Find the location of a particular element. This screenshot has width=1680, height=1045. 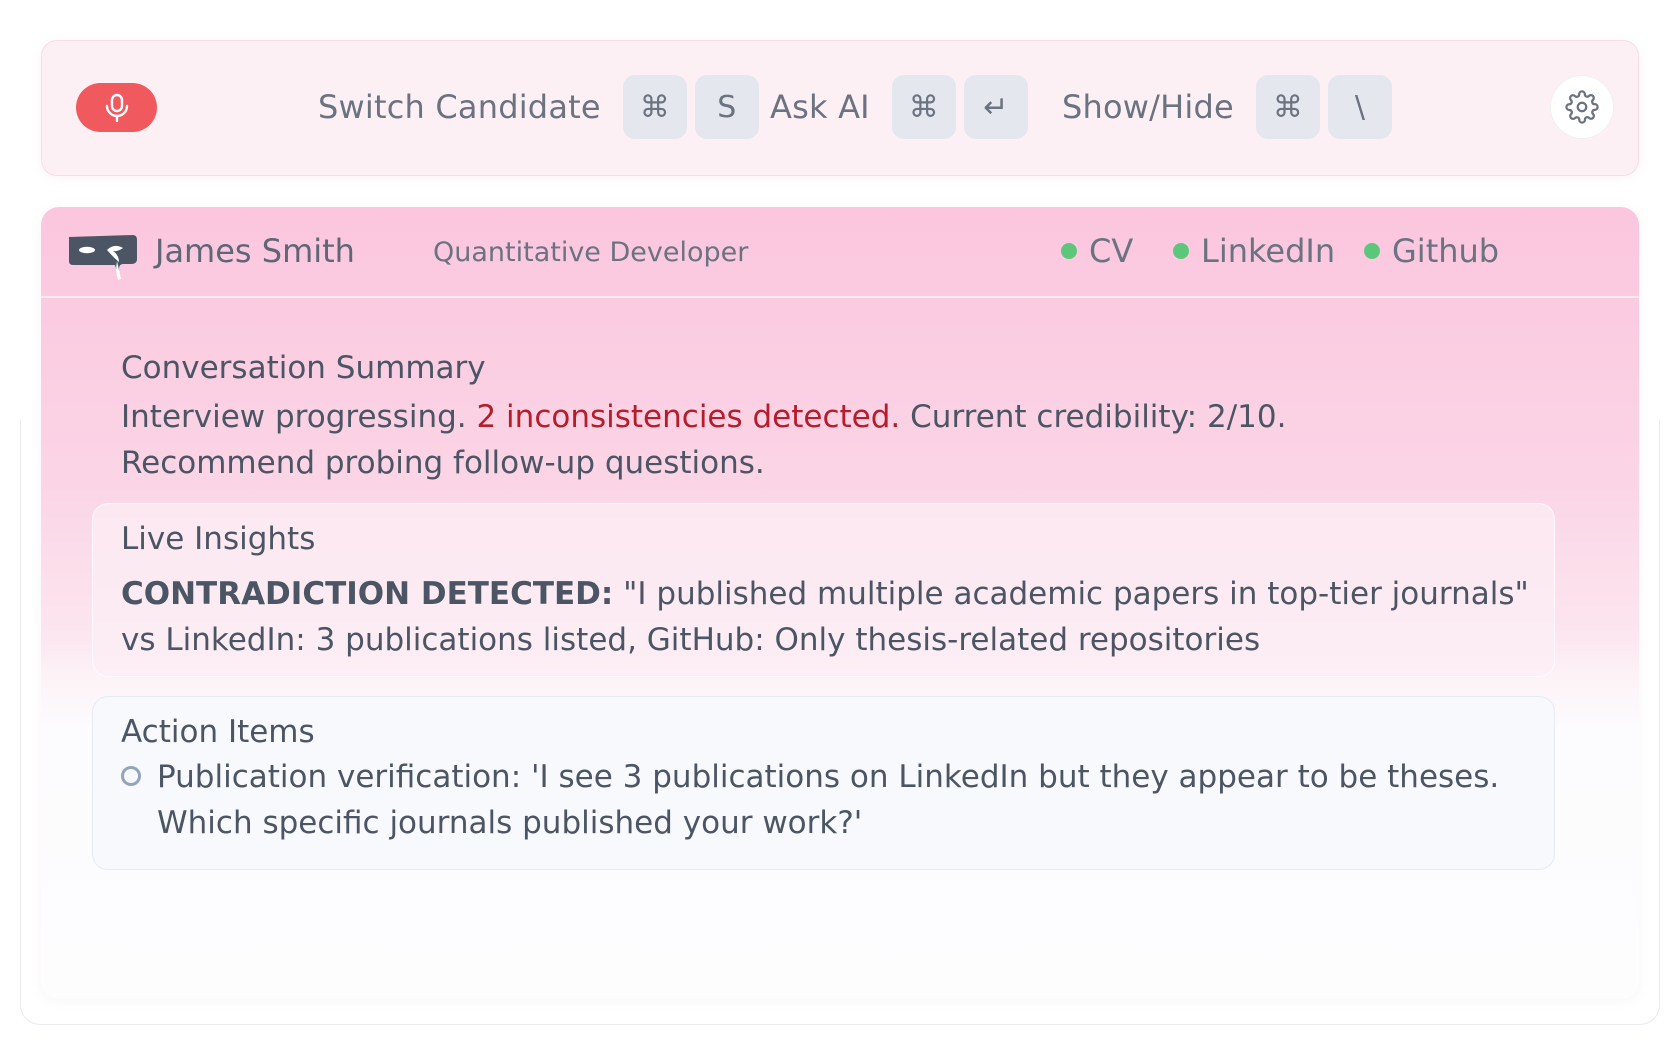

enter-key: ↵ is located at coordinates (995, 107).